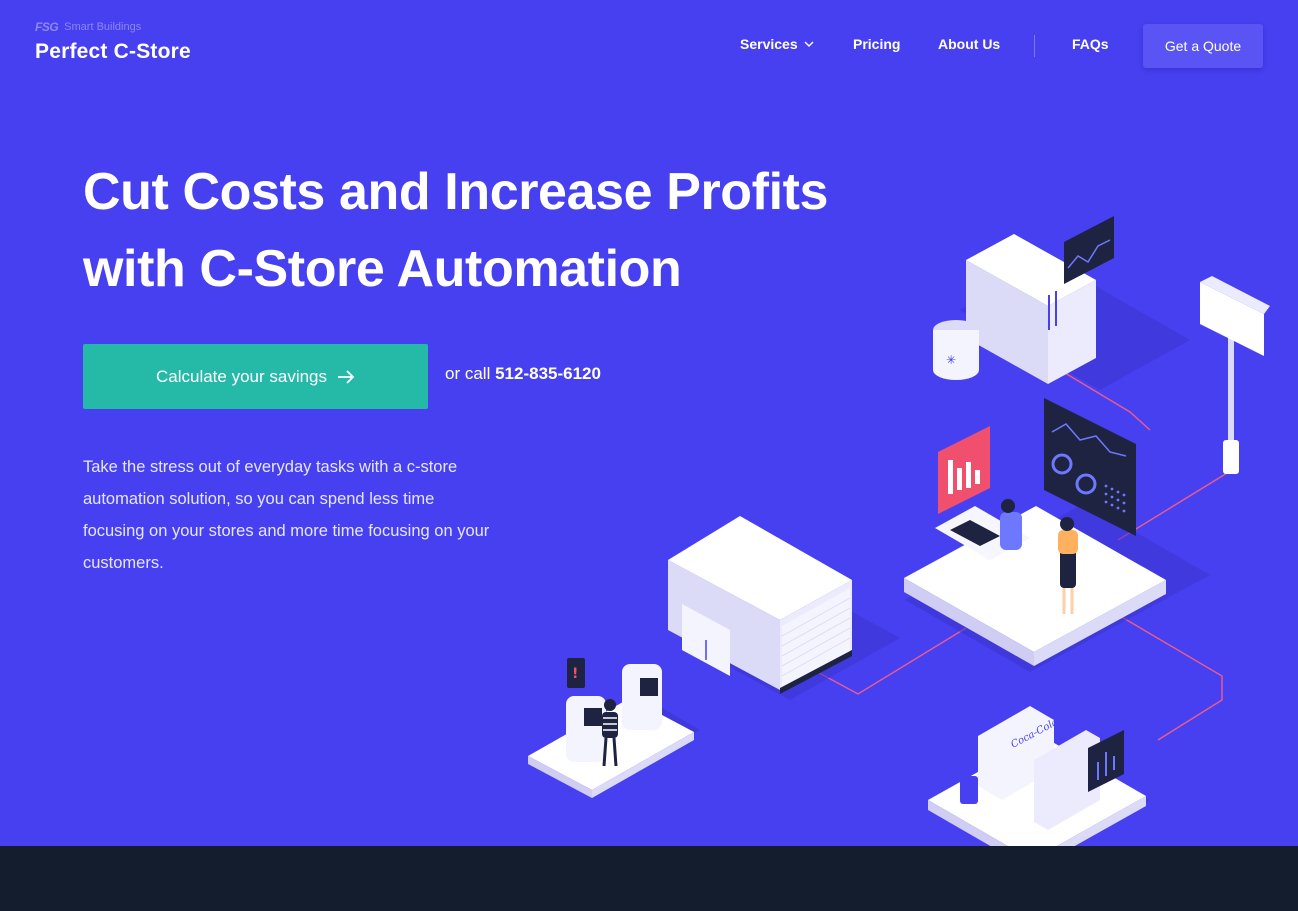 The height and width of the screenshot is (911, 1298). What do you see at coordinates (468, 373) in the screenshot?
I see `call-prefix: or call` at bounding box center [468, 373].